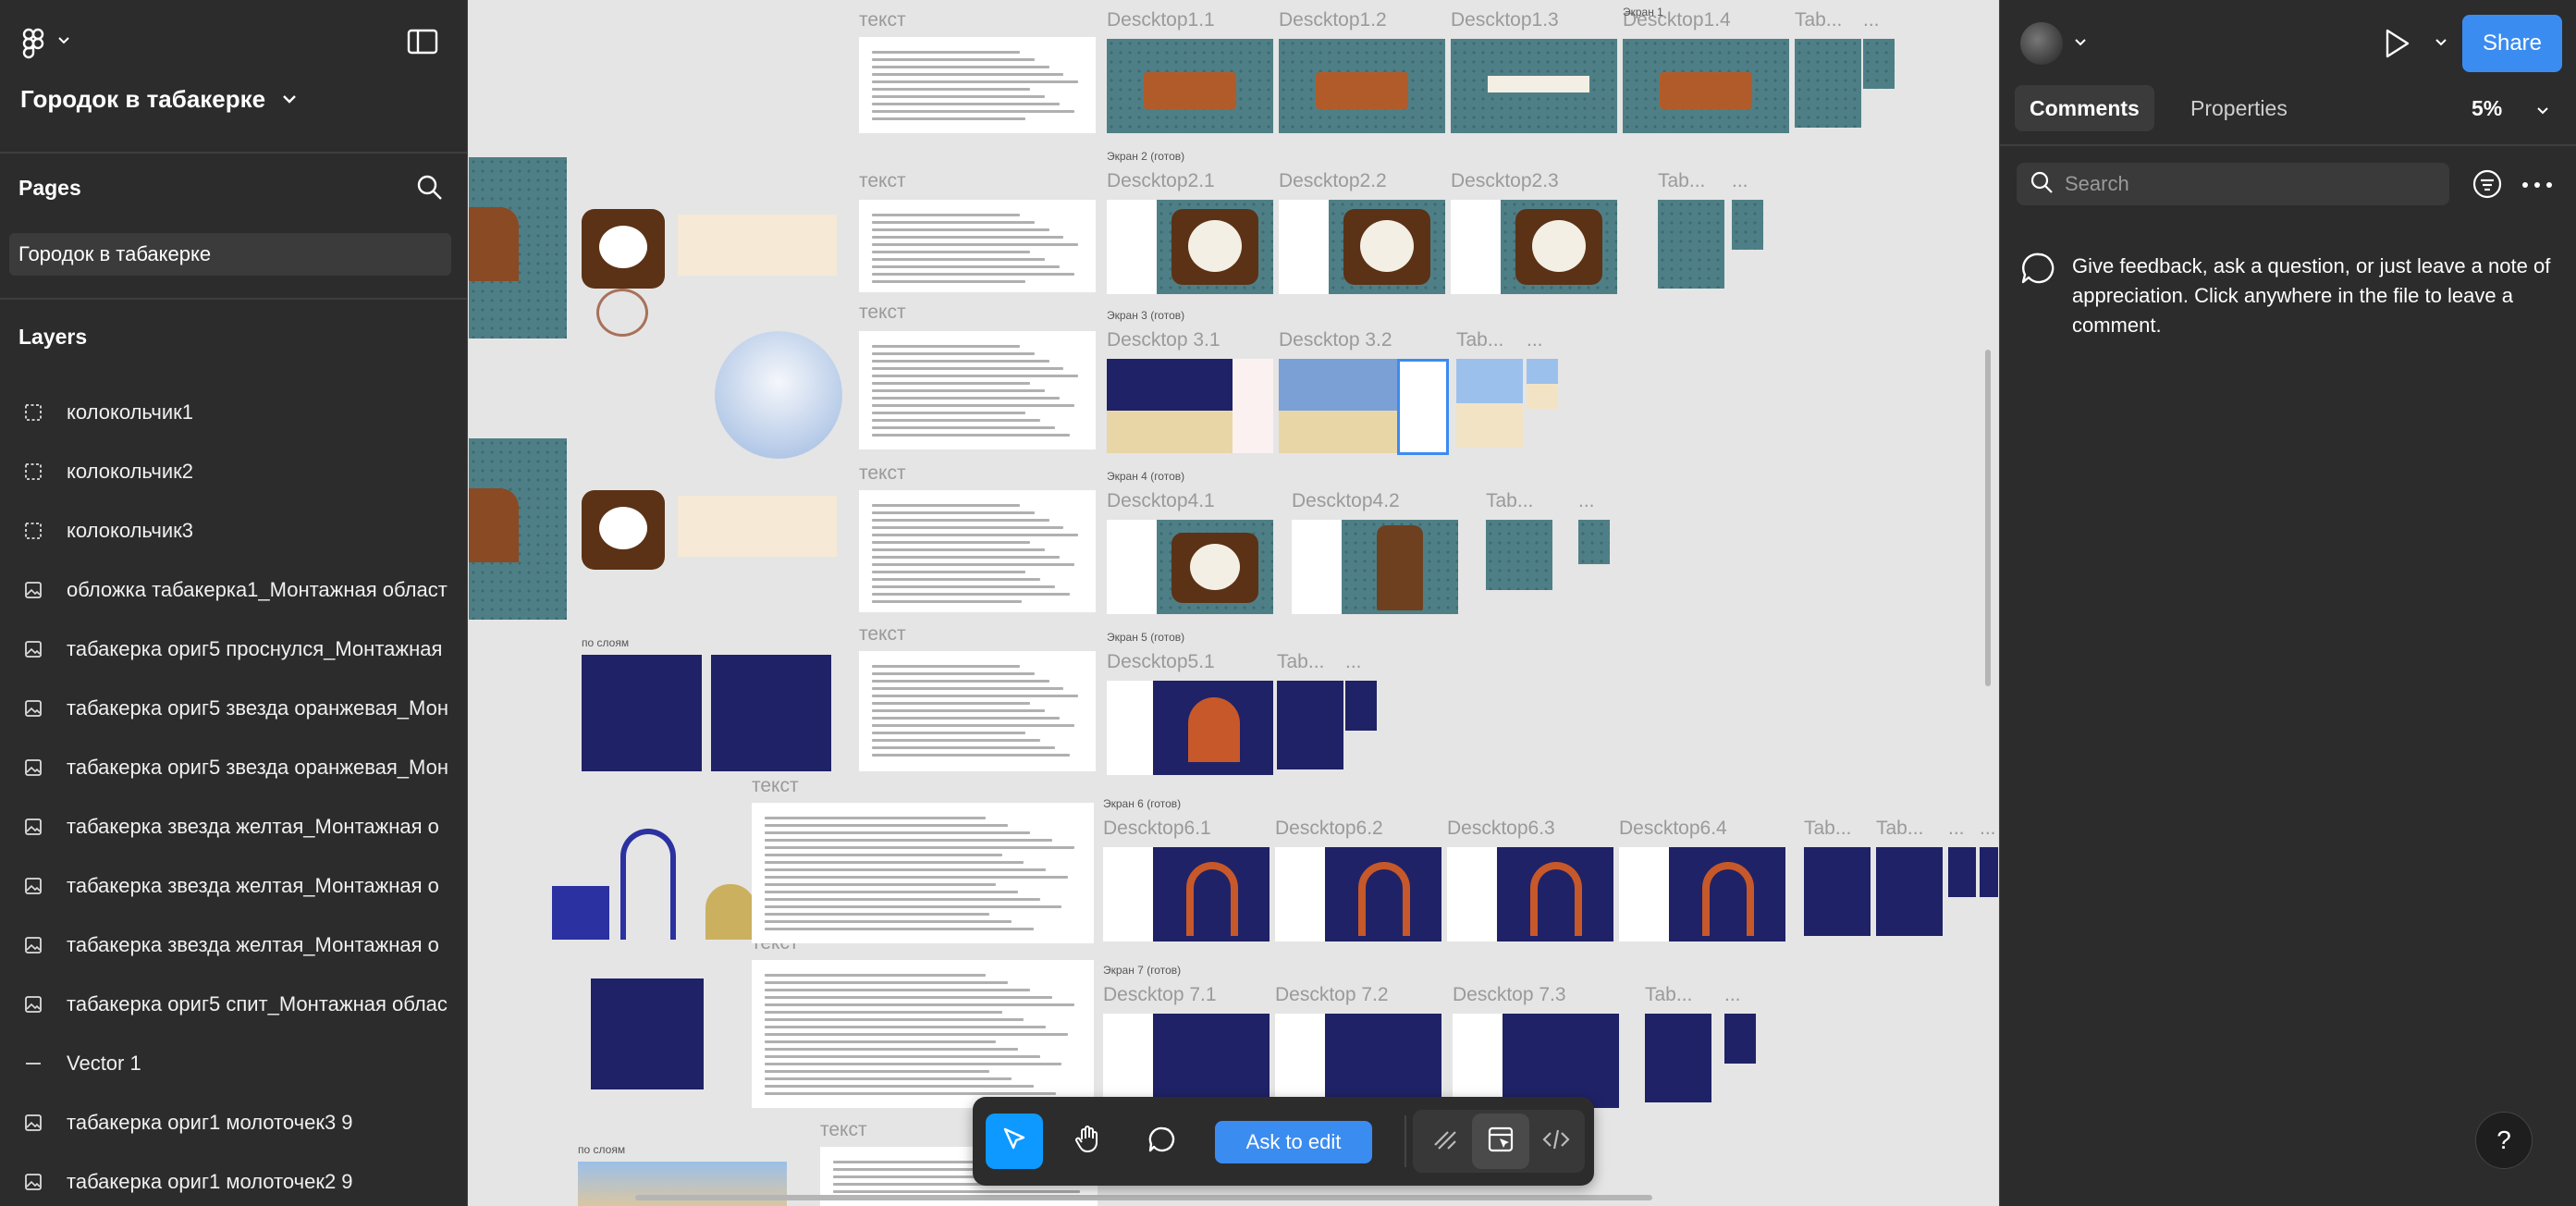 The width and height of the screenshot is (2576, 1206). I want to click on layer-item: колокольчик3, so click(233, 530).